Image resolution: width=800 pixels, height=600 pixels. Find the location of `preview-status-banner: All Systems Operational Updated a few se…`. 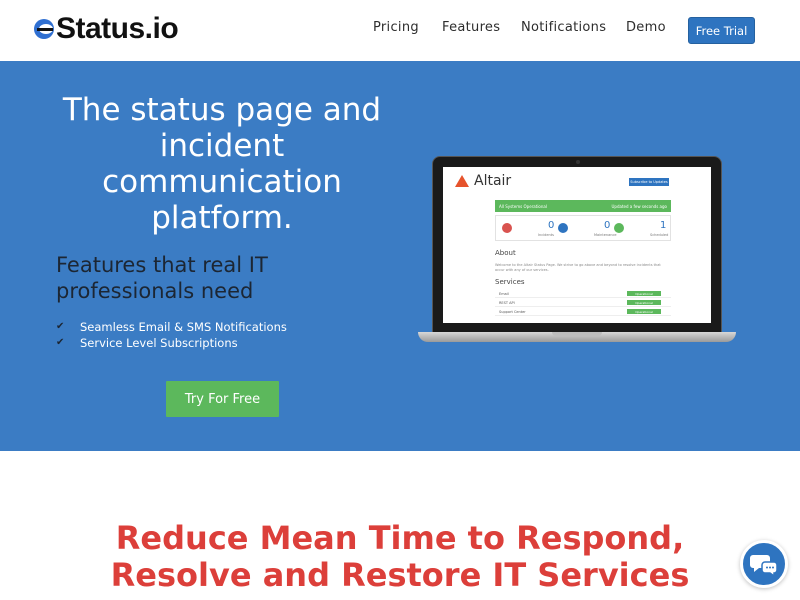

preview-status-banner: All Systems Operational Updated a few se… is located at coordinates (583, 206).